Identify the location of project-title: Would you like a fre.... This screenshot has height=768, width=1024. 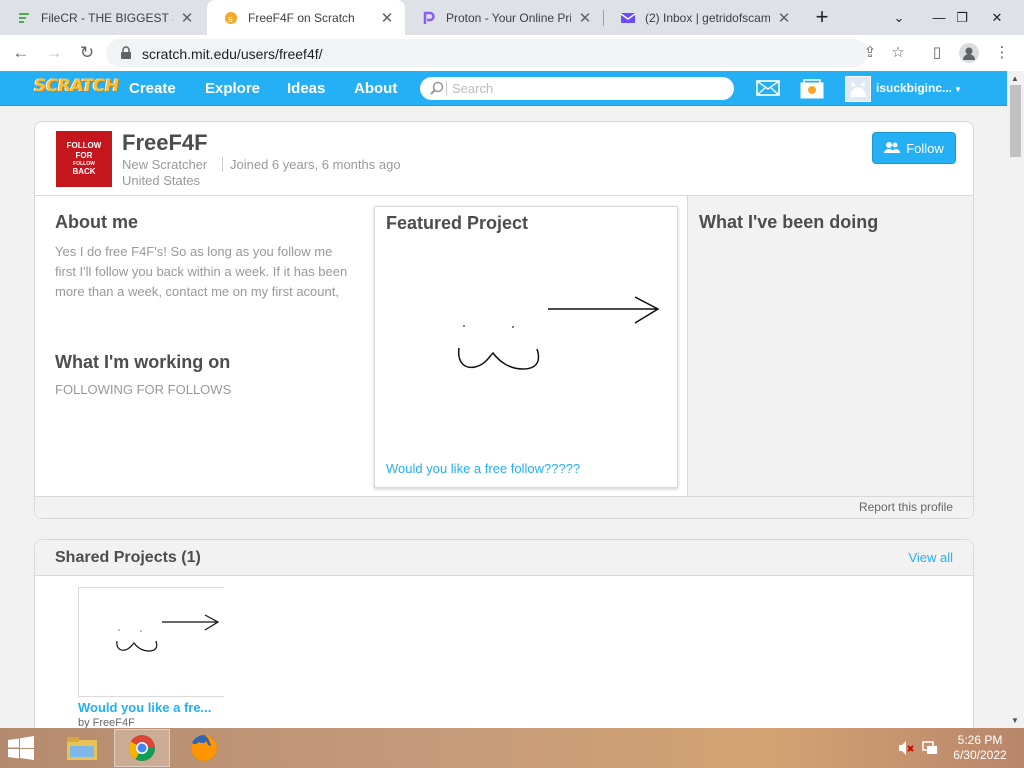
(144, 707).